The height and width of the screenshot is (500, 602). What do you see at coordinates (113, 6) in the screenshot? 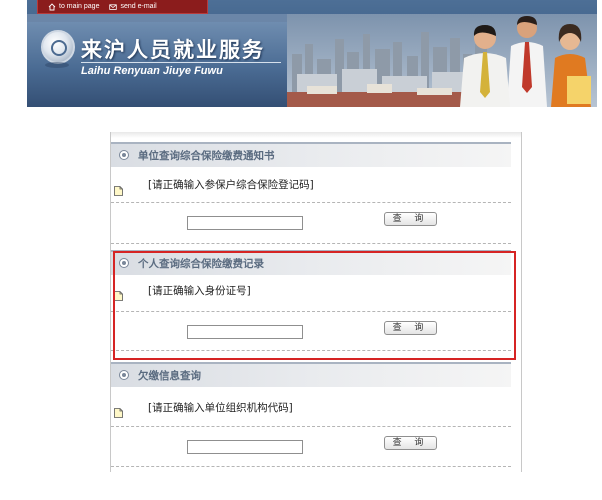
I see `mail-icon` at bounding box center [113, 6].